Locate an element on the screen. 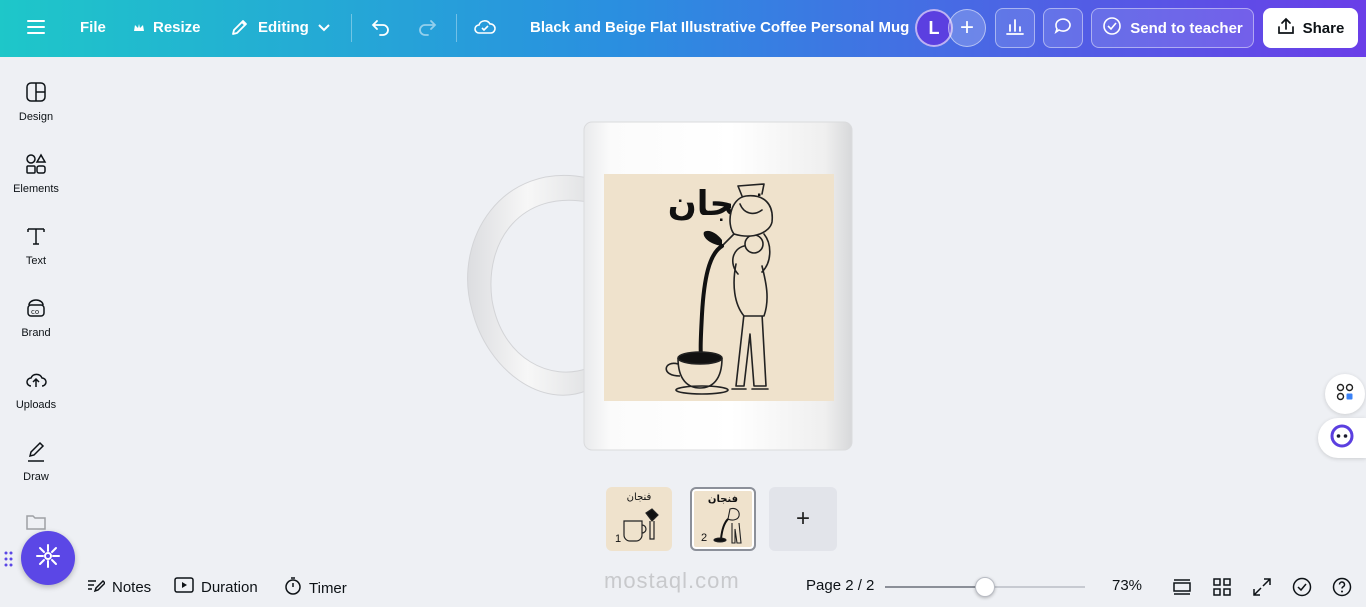 This screenshot has width=1366, height=607. drag-handle-icon is located at coordinates (9, 561).